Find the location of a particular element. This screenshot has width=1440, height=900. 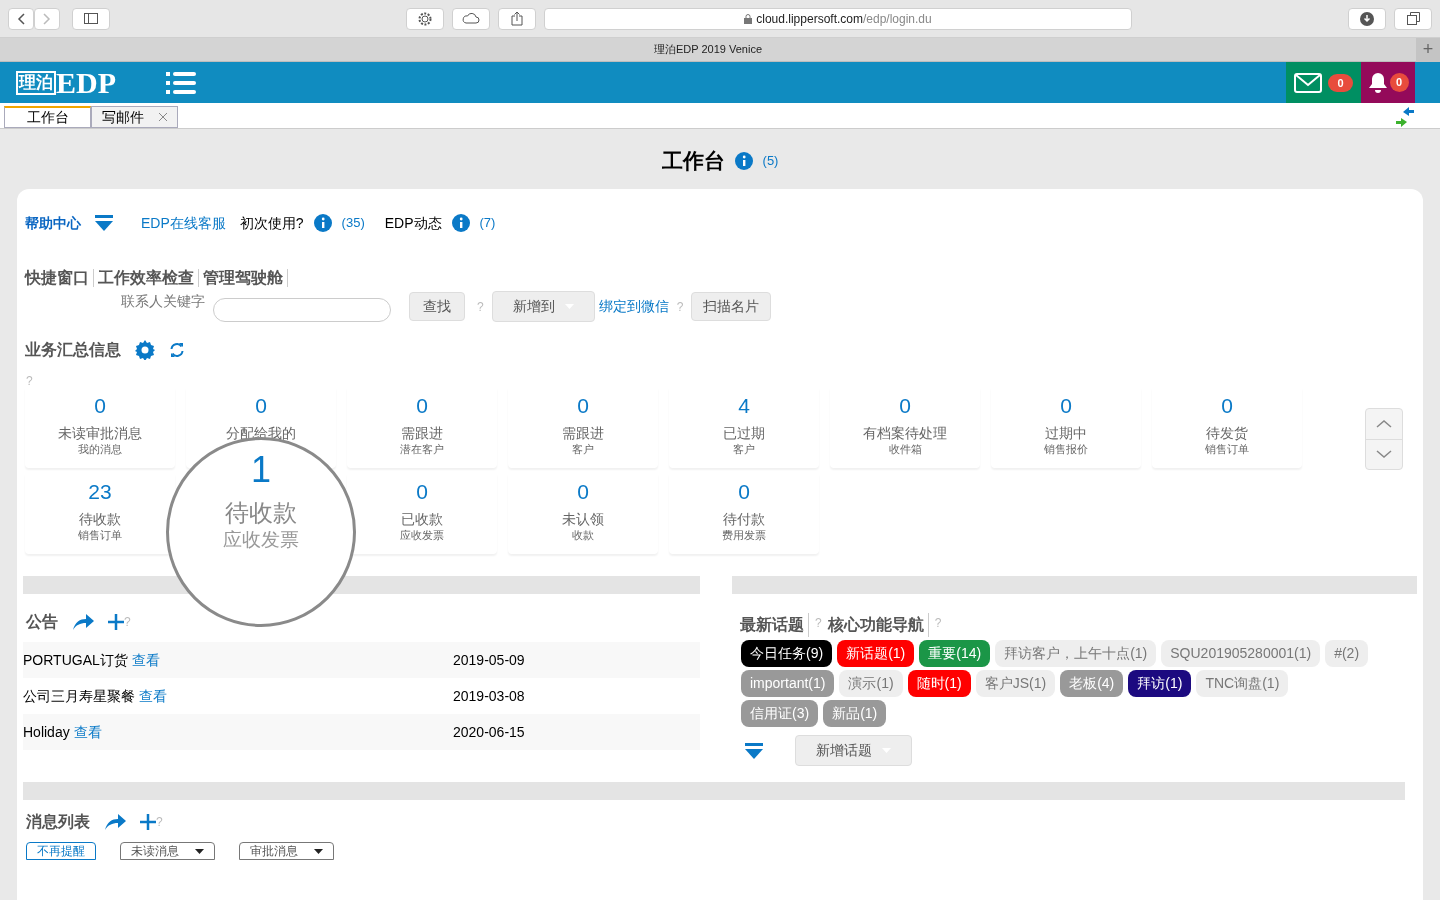

summary-tile: 4 已过期 客户 is located at coordinates (744, 428).